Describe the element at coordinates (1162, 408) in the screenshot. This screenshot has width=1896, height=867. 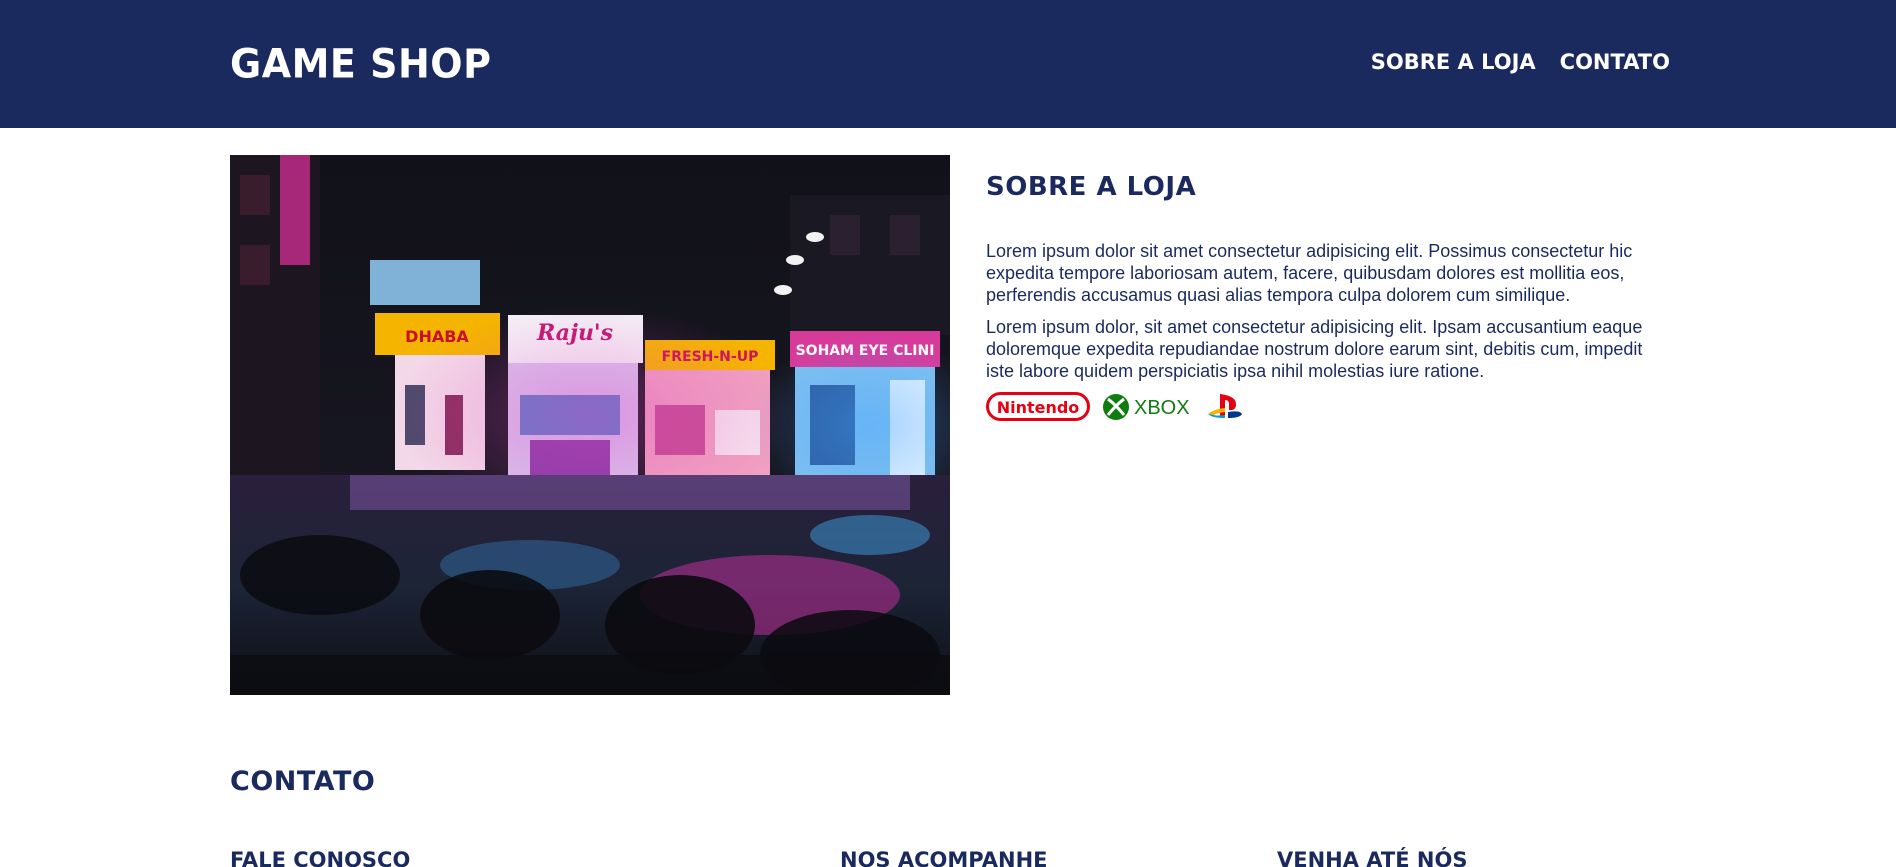
I see `svg-text: XBOX` at that location.